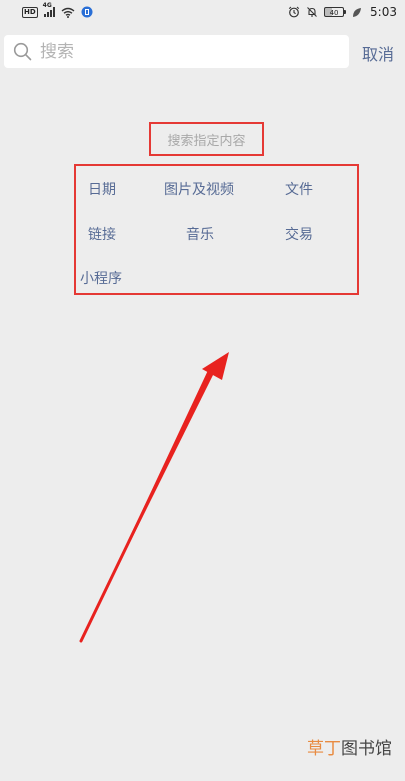  I want to click on battery-level: 40, so click(334, 12).